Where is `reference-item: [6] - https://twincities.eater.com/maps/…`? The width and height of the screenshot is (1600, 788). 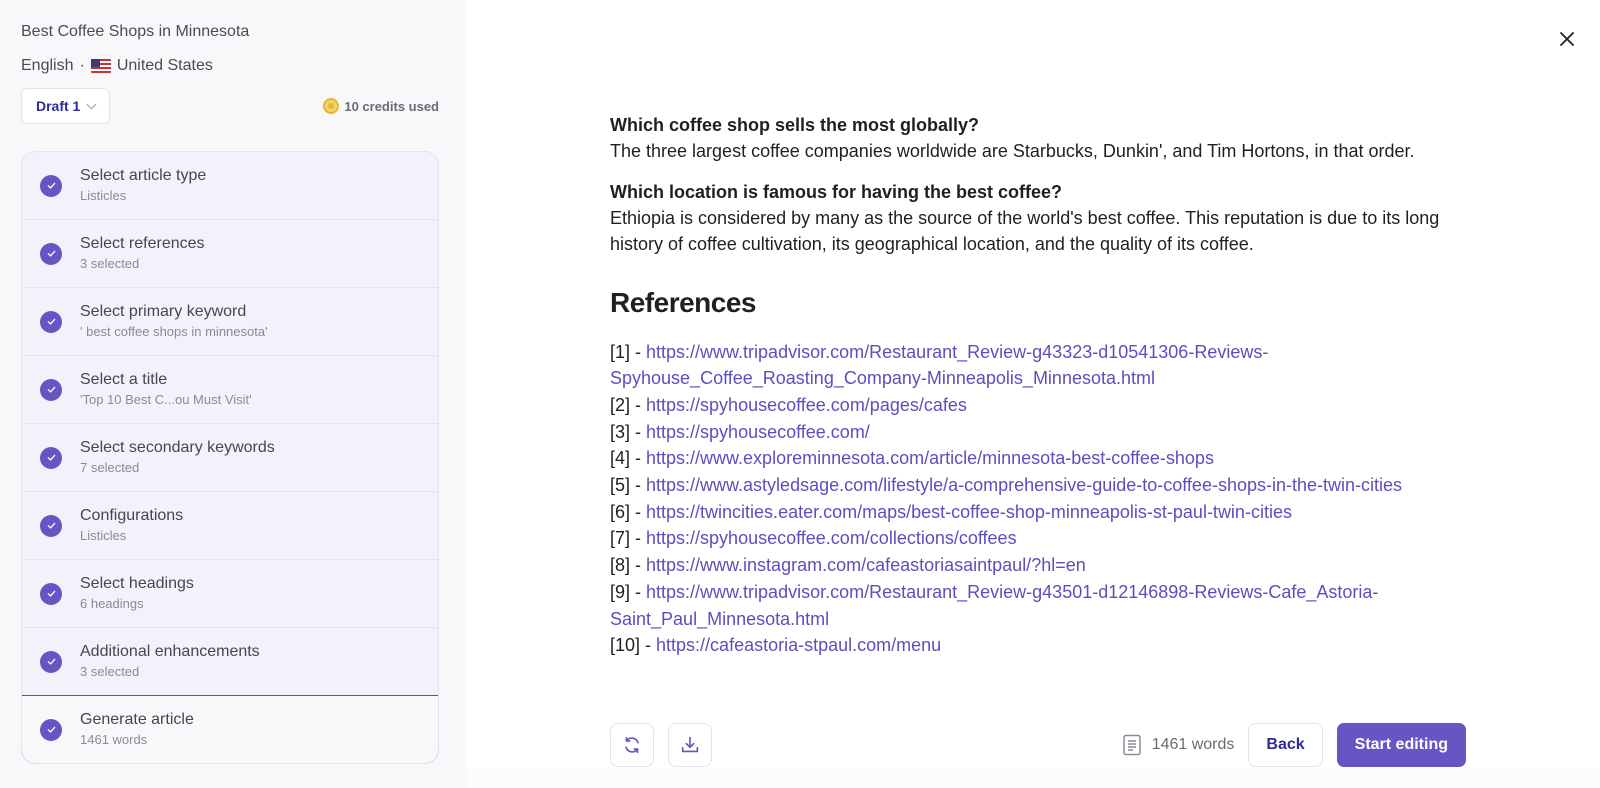 reference-item: [6] - https://twincities.eater.com/maps/… is located at coordinates (1040, 512).